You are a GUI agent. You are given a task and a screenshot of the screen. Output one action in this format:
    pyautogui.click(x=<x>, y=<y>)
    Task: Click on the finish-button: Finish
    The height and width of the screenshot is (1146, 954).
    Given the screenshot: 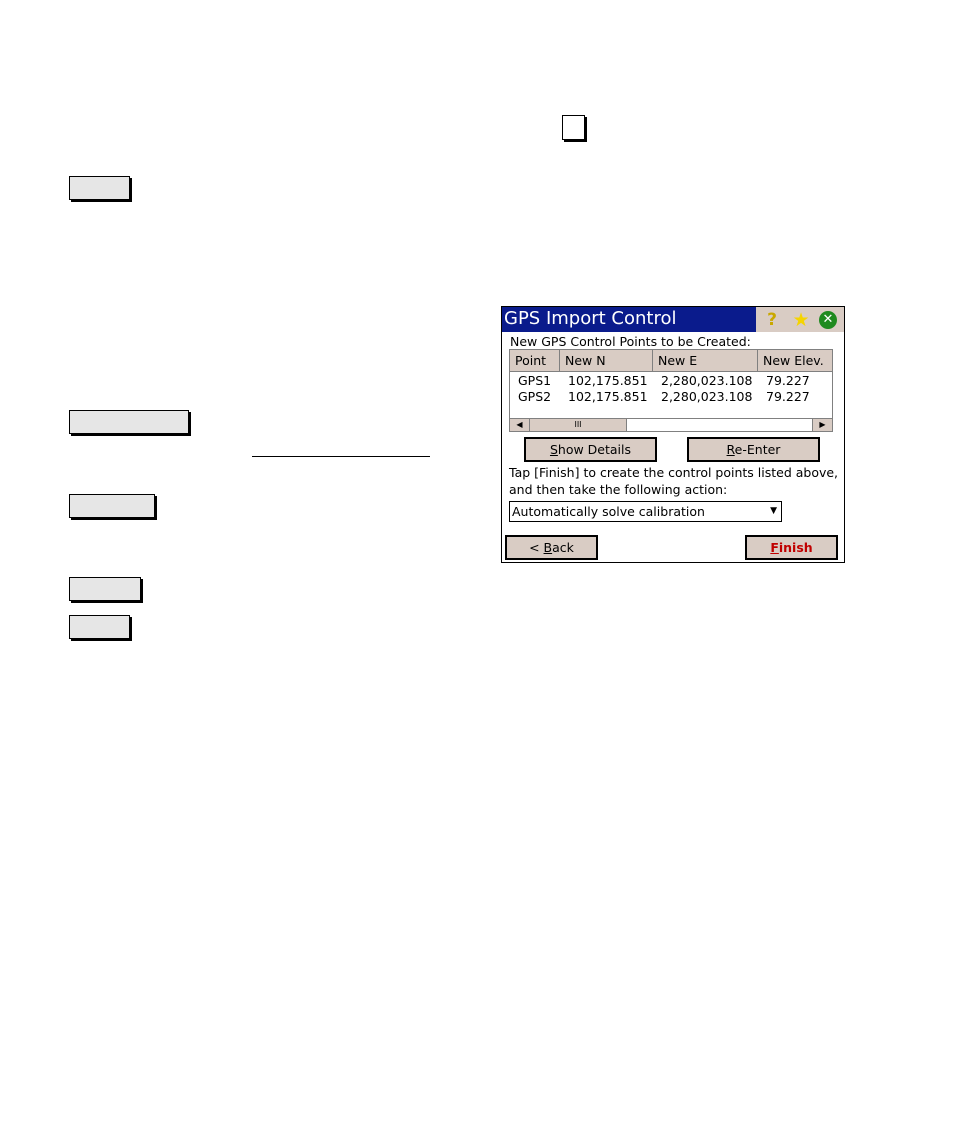 What is the action you would take?
    pyautogui.click(x=791, y=547)
    